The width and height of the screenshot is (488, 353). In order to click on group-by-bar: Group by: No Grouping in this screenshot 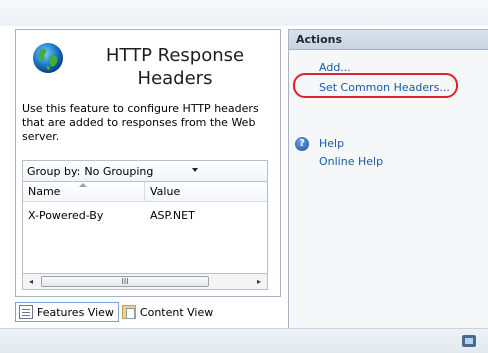, I will do `click(145, 171)`.